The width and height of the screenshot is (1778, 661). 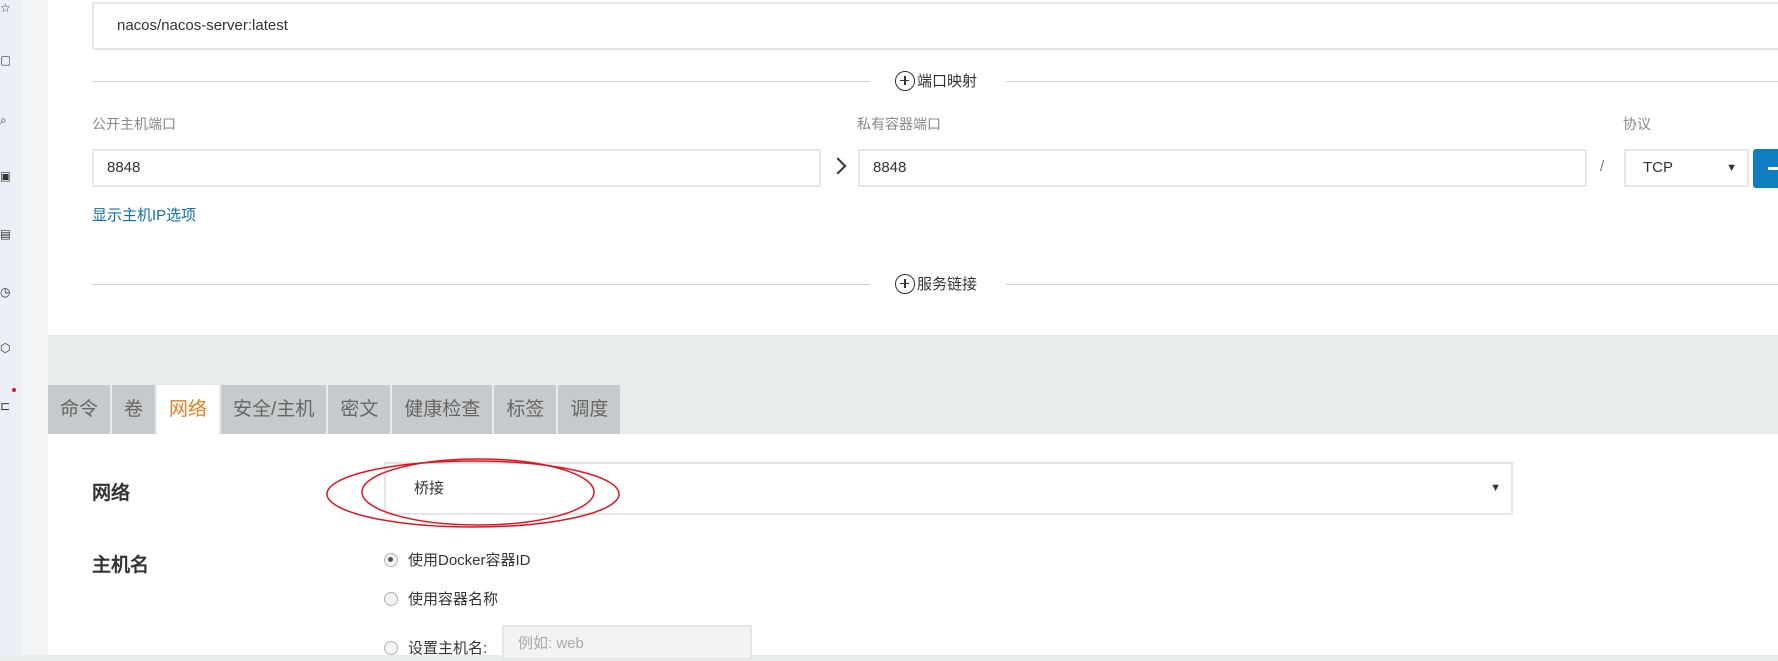 What do you see at coordinates (35, 327) in the screenshot?
I see `sidebar-strip` at bounding box center [35, 327].